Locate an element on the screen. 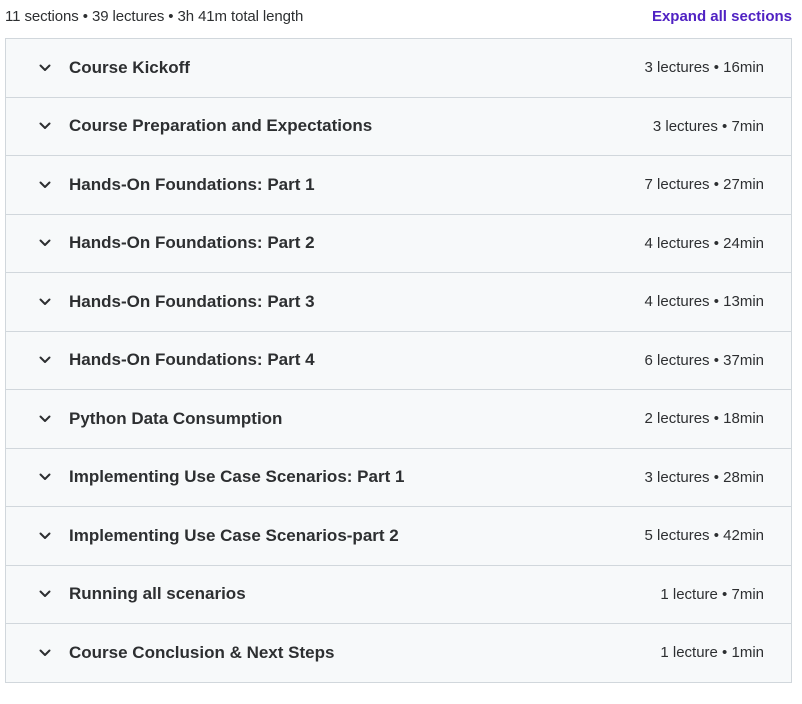  section-title: Hands-On Foundations: Part 3 is located at coordinates (192, 301).